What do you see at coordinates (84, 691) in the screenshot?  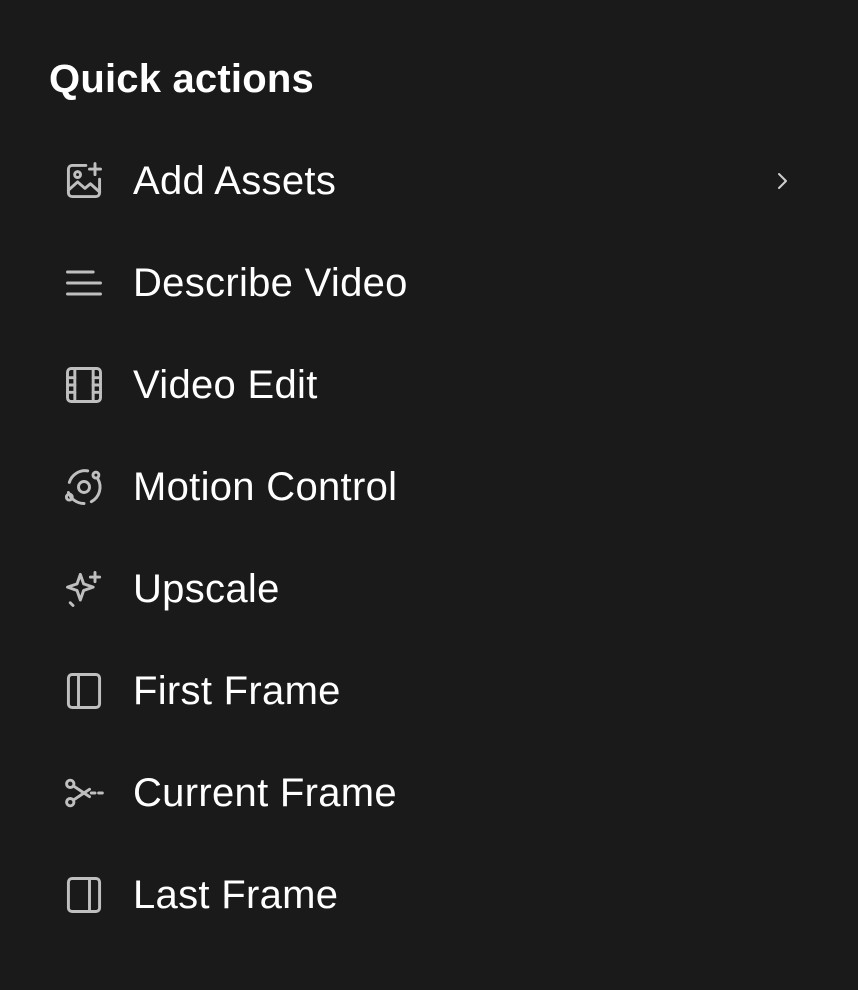 I see `panel-left-icon` at bounding box center [84, 691].